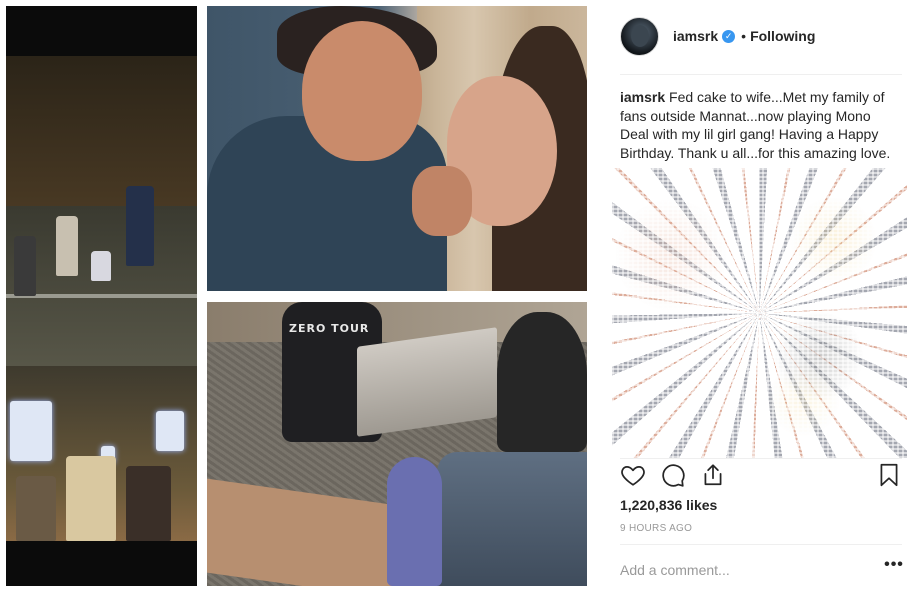 The width and height of the screenshot is (914, 592). Describe the element at coordinates (782, 36) in the screenshot. I see `following-button: Following` at that location.